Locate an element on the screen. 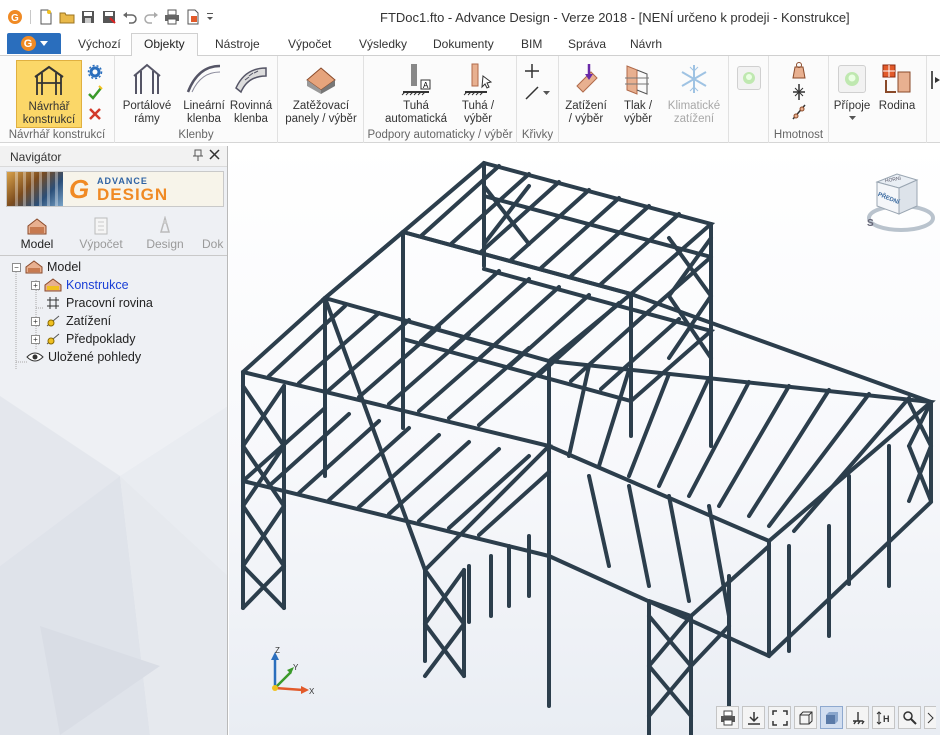  load-panel-icon is located at coordinates (321, 79).